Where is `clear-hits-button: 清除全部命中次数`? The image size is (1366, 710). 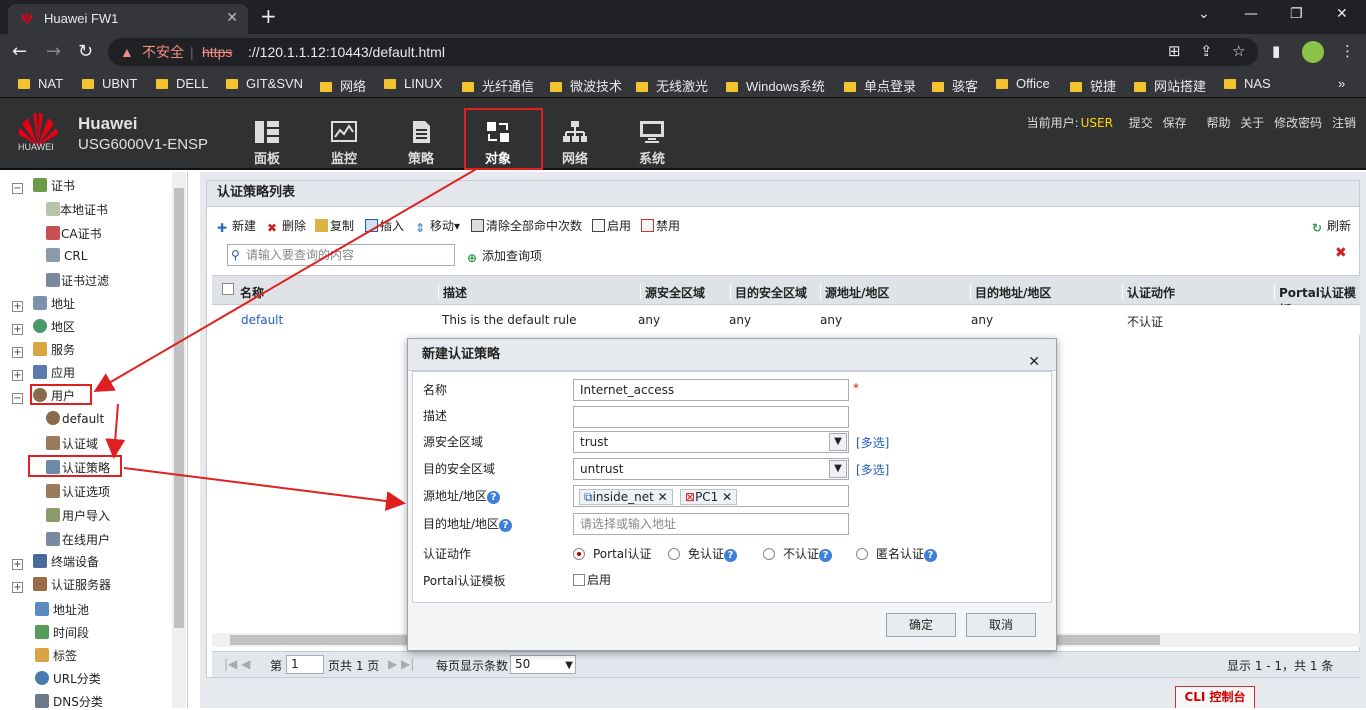 clear-hits-button: 清除全部命中次数 is located at coordinates (526, 225).